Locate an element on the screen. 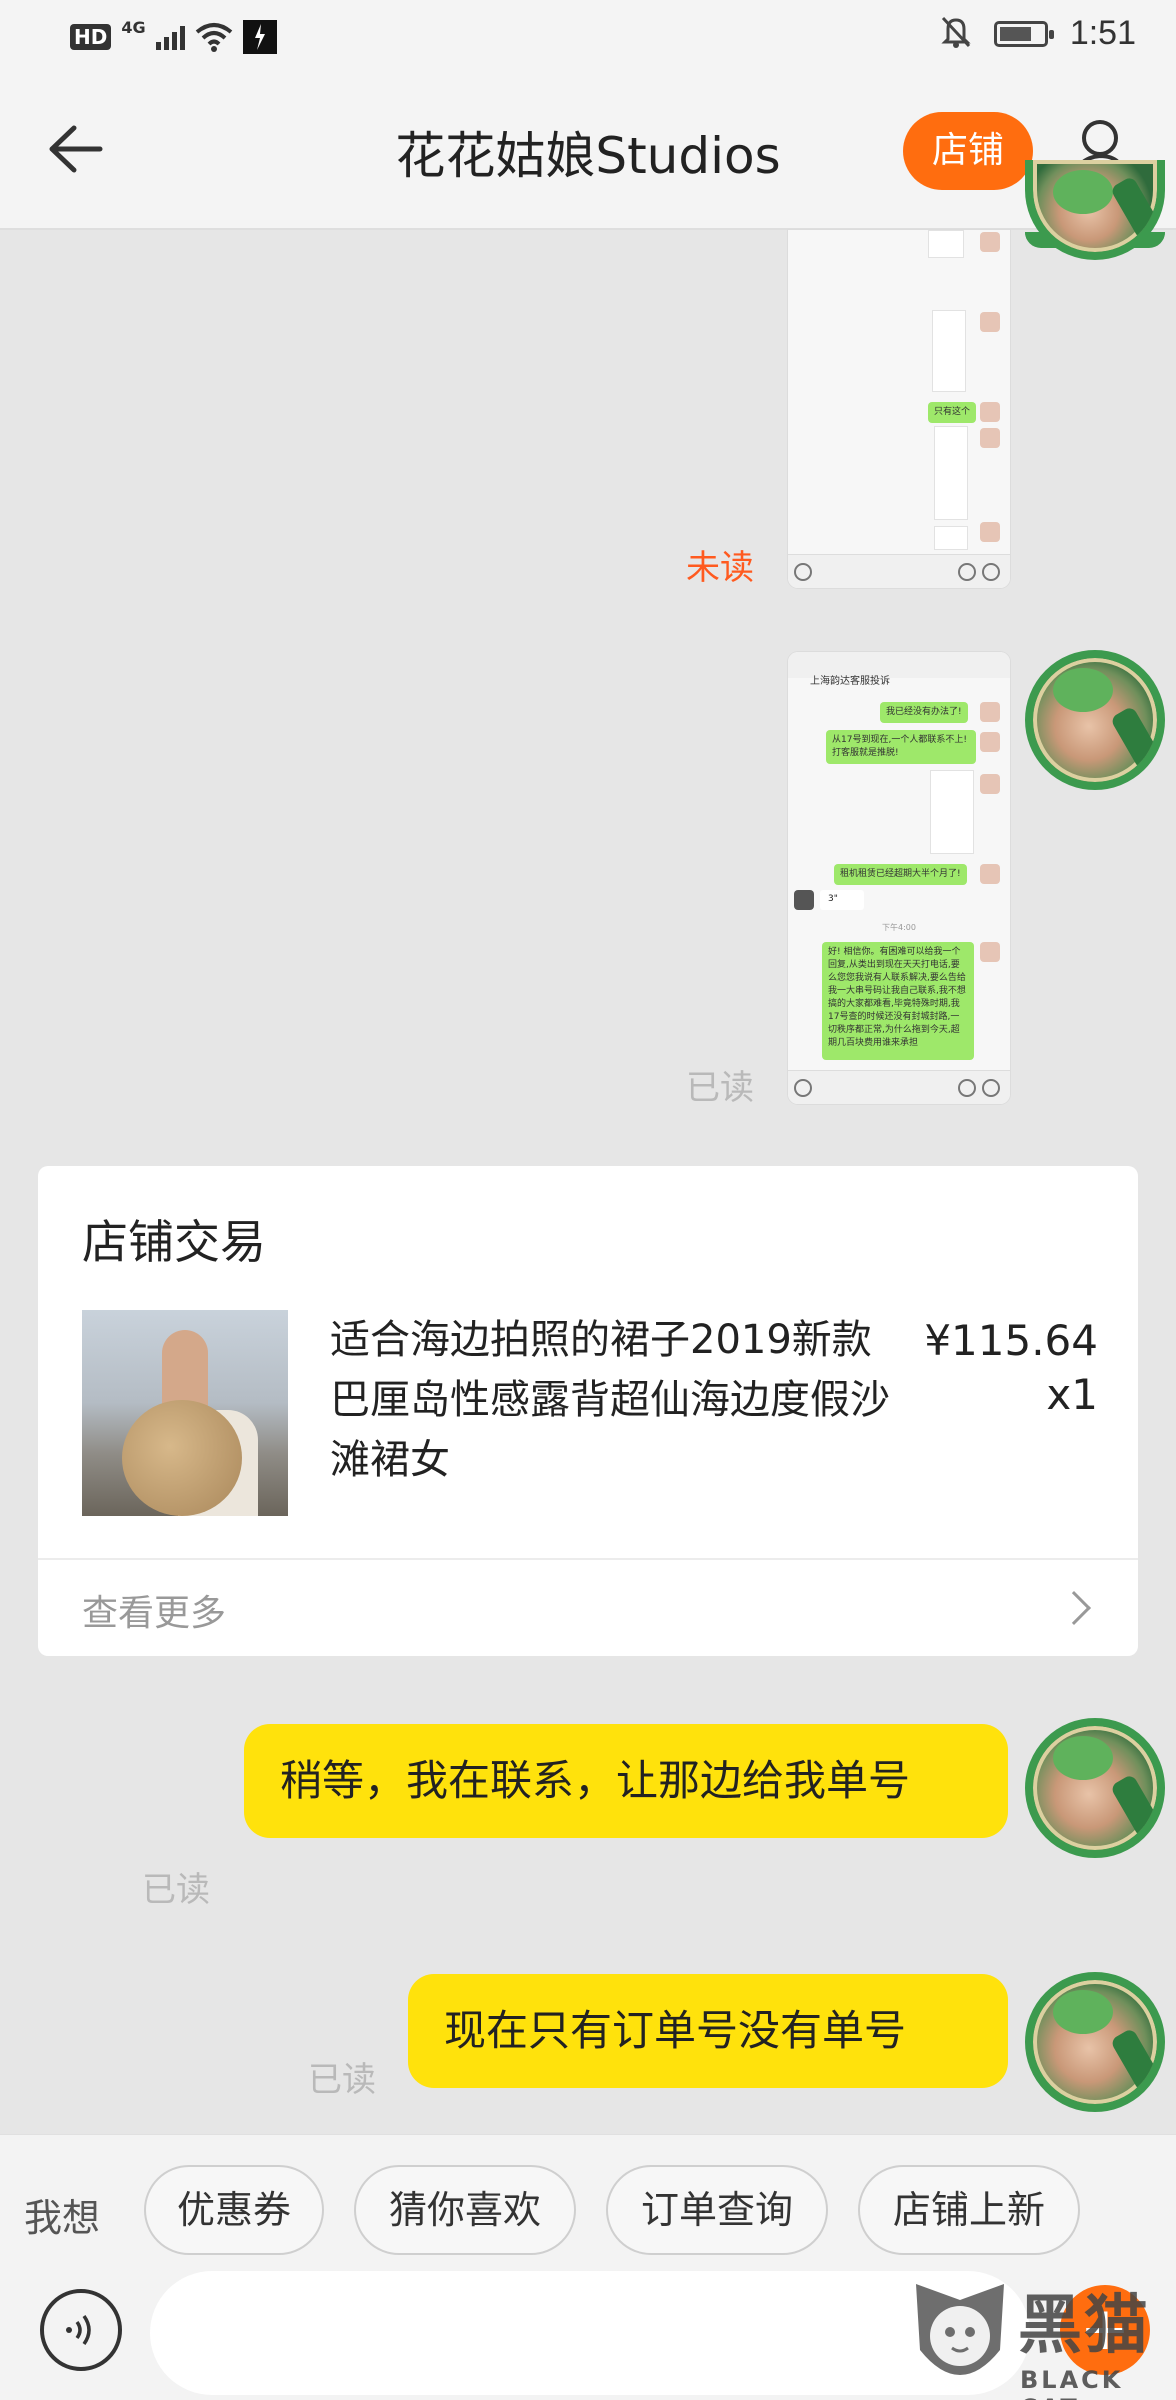  sim-icon is located at coordinates (259, 37).